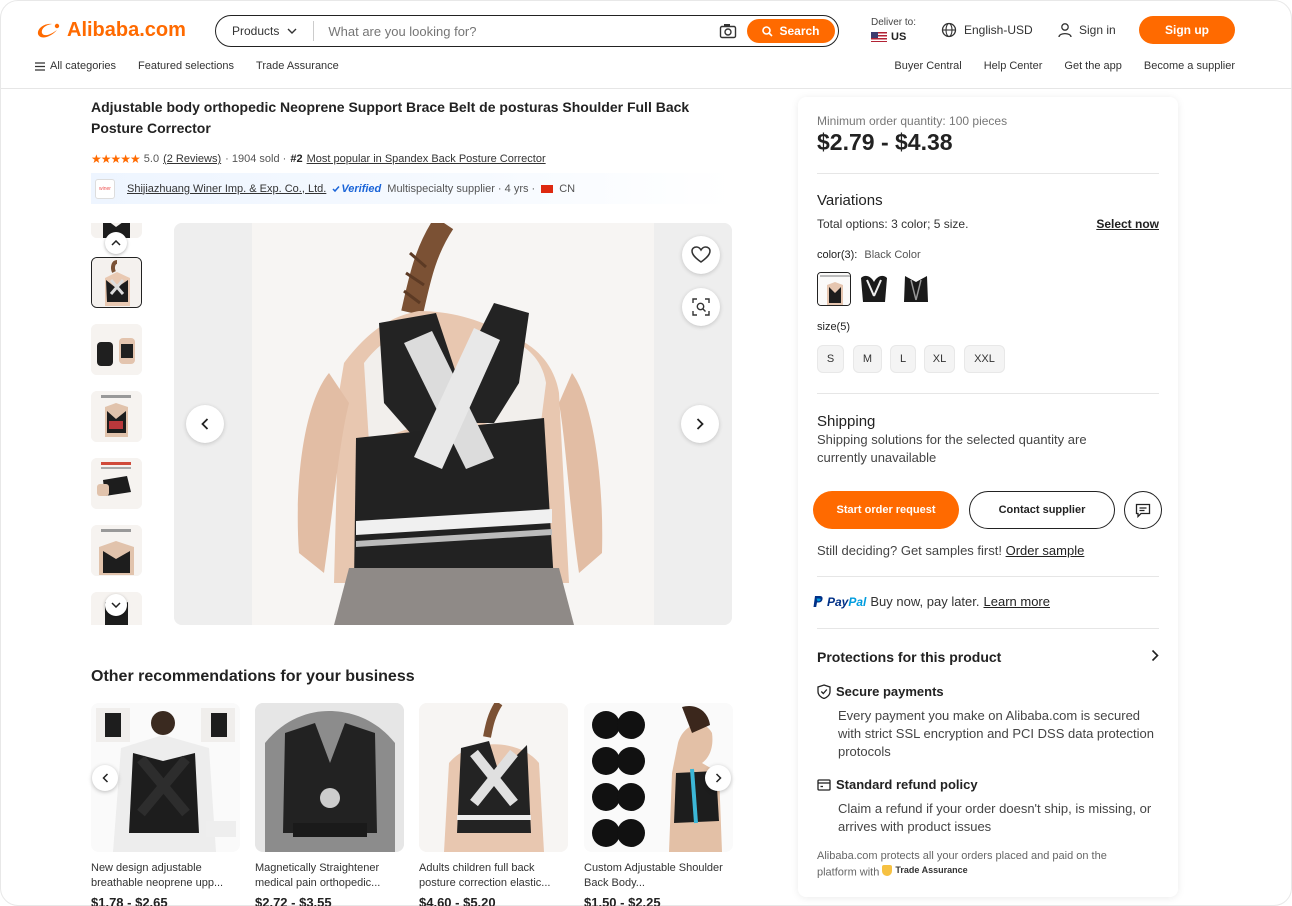 Image resolution: width=1292 pixels, height=906 pixels. Describe the element at coordinates (329, 777) in the screenshot. I see `recommendation-image` at that location.